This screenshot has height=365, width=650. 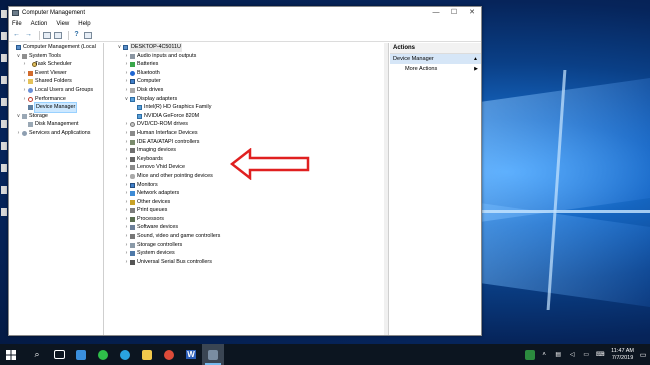 What do you see at coordinates (59, 354) in the screenshot?
I see `task-view-icon` at bounding box center [59, 354].